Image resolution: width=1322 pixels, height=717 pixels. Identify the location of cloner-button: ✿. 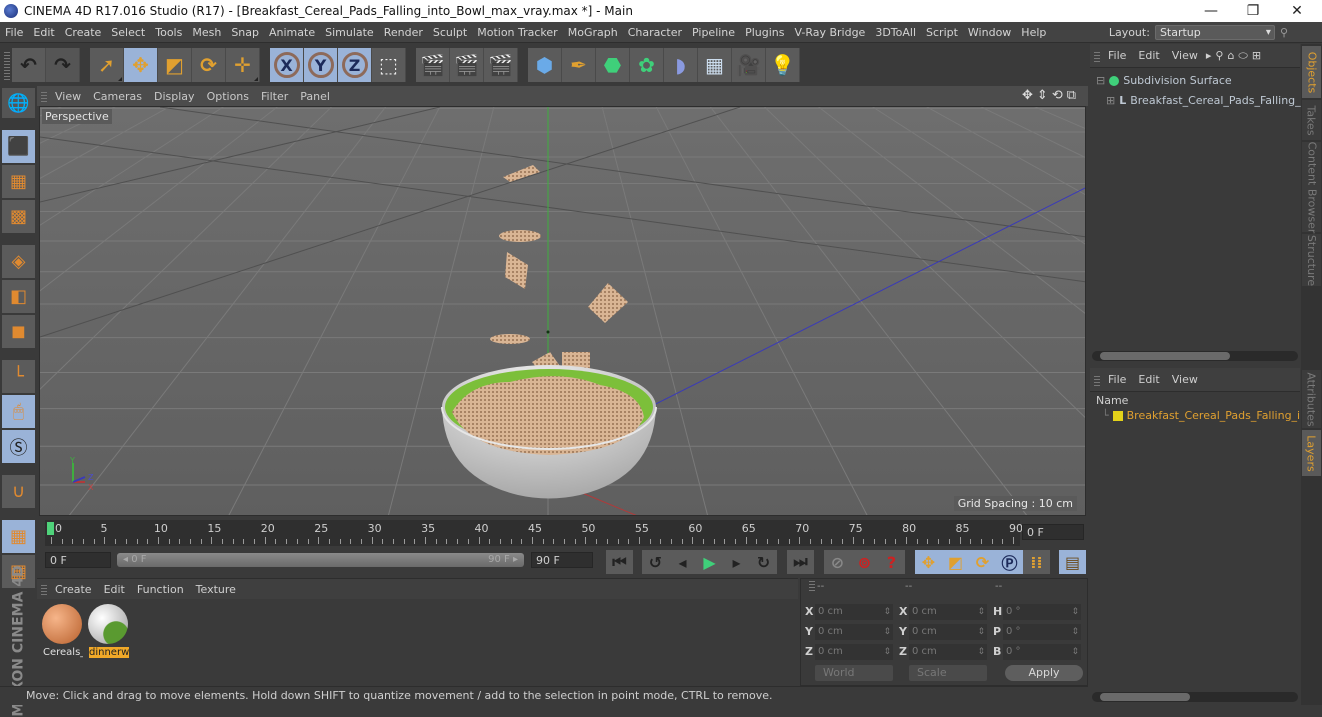
(647, 65).